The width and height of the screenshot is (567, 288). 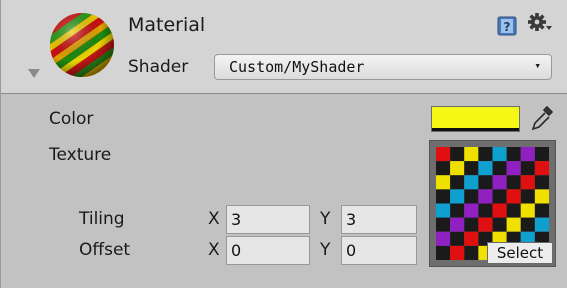 What do you see at coordinates (82, 45) in the screenshot?
I see `material-preview-sphere` at bounding box center [82, 45].